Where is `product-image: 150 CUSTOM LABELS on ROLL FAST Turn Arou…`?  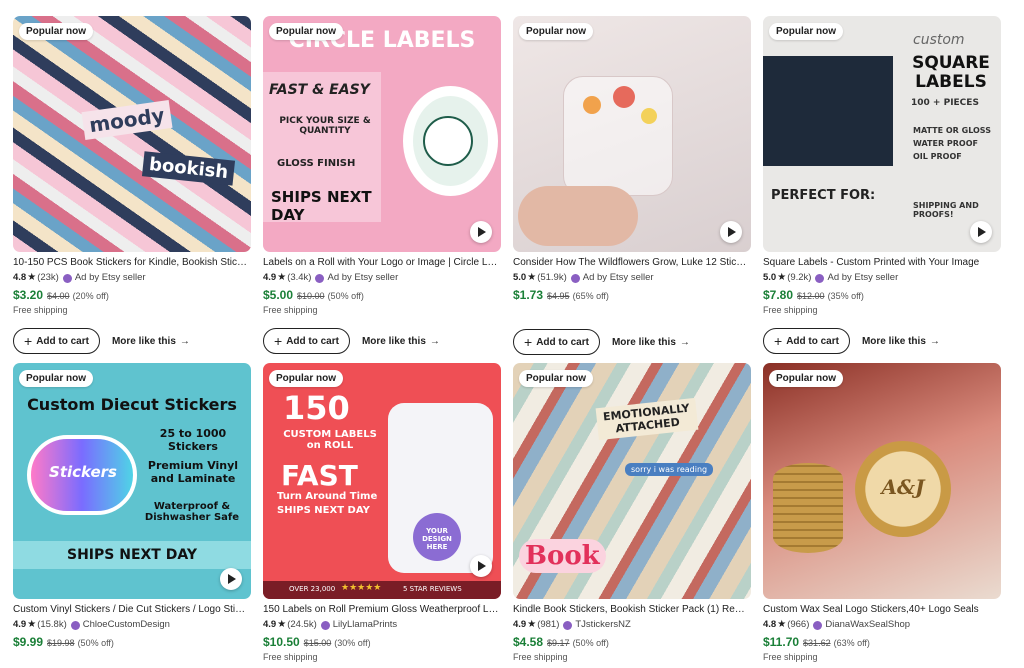 product-image: 150 CUSTOM LABELS on ROLL FAST Turn Arou… is located at coordinates (382, 481).